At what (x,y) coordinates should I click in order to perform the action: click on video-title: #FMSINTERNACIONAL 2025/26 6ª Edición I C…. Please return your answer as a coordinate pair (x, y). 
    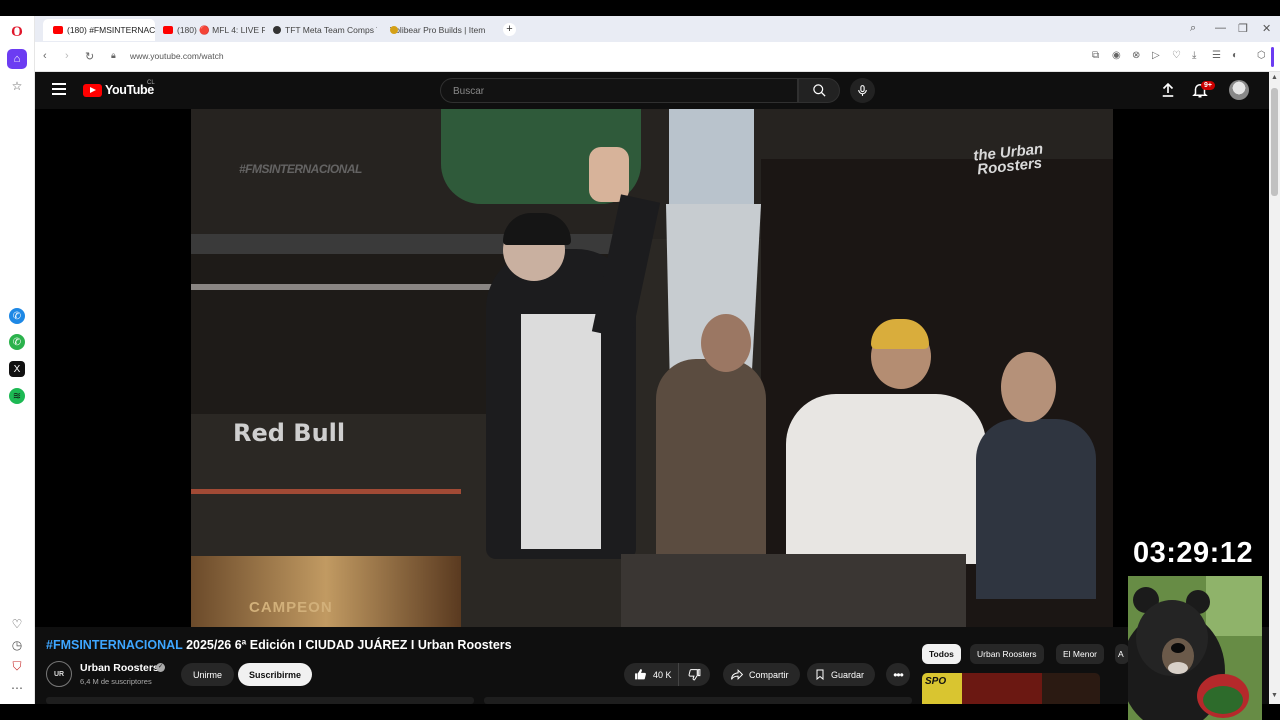
    Looking at the image, I should click on (279, 645).